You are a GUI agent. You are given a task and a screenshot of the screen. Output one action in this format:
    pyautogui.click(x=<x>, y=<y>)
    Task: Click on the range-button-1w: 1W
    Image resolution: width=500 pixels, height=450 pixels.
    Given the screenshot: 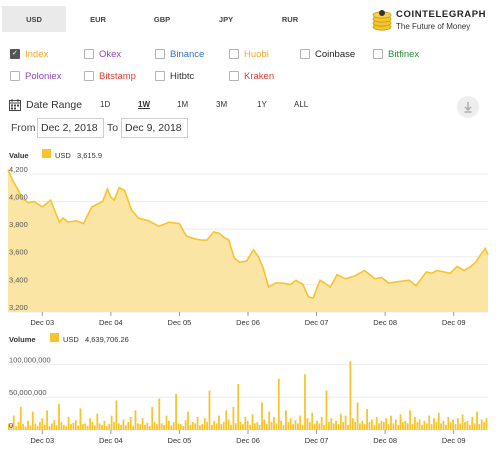 What is the action you would take?
    pyautogui.click(x=144, y=104)
    